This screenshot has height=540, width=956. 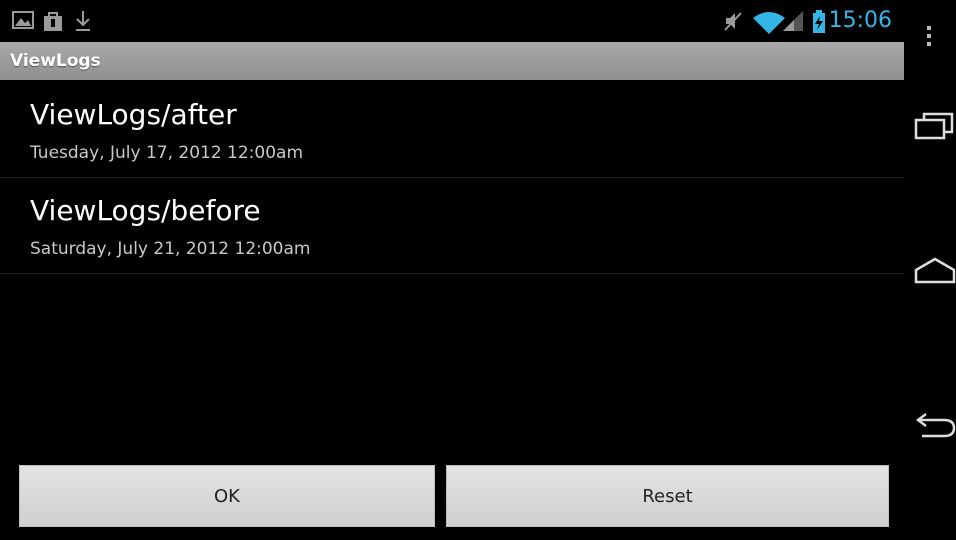 I want to click on navigation-bar, so click(x=930, y=270).